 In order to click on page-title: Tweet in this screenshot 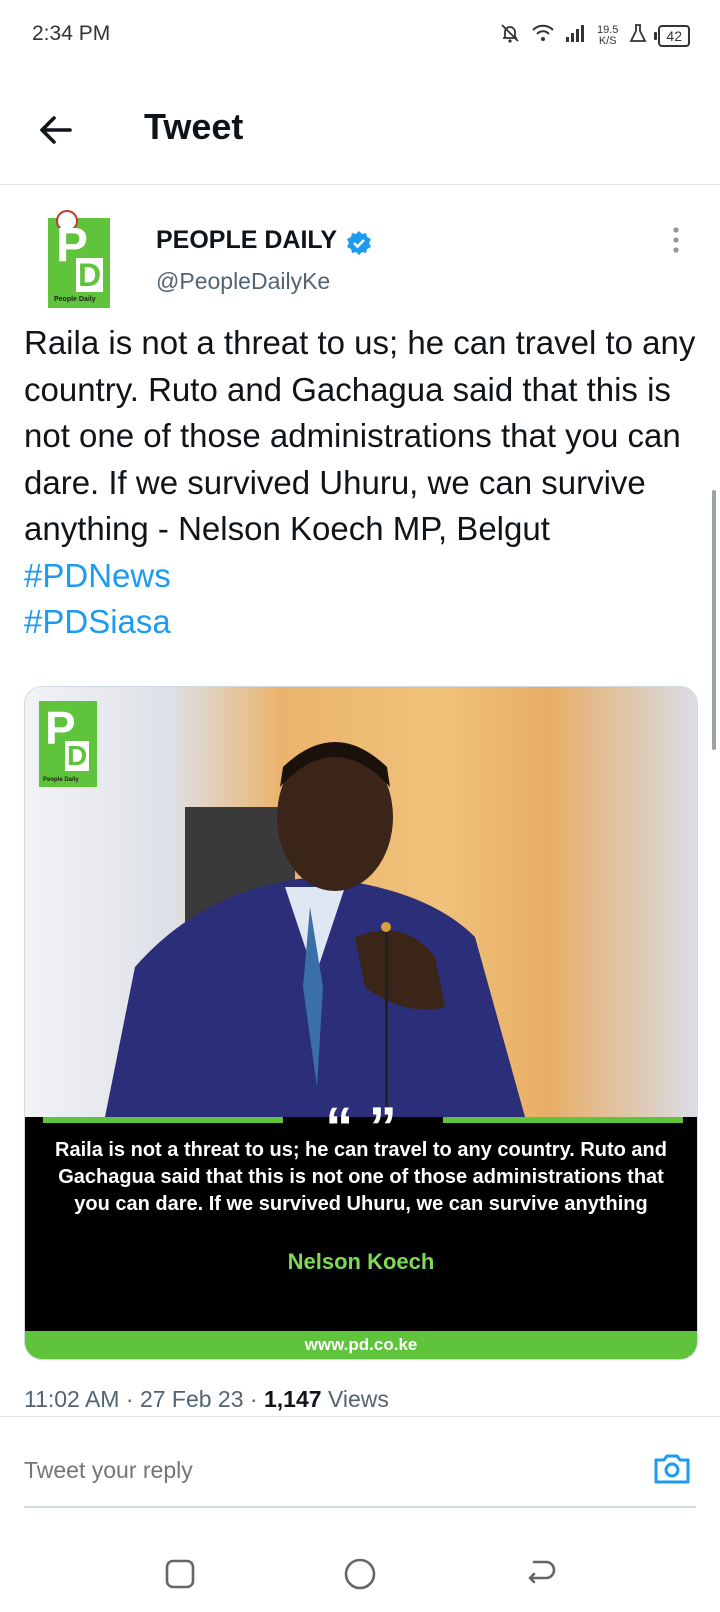, I will do `click(194, 126)`.